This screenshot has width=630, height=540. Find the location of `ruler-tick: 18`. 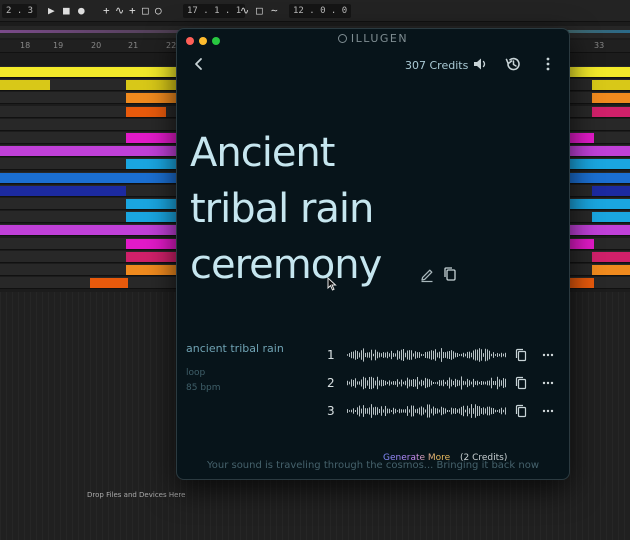

ruler-tick: 18 is located at coordinates (25, 45).